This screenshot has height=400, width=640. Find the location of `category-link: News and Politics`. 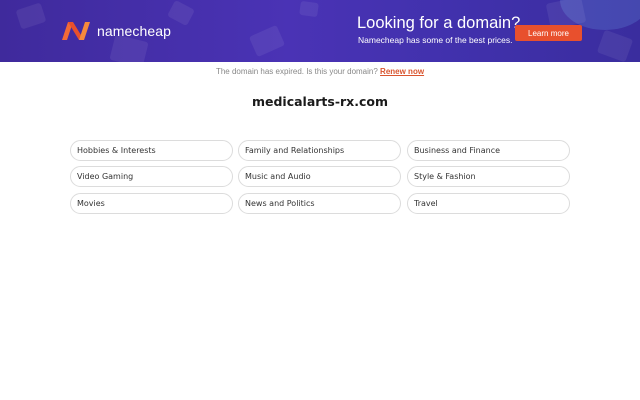

category-link: News and Politics is located at coordinates (319, 203).